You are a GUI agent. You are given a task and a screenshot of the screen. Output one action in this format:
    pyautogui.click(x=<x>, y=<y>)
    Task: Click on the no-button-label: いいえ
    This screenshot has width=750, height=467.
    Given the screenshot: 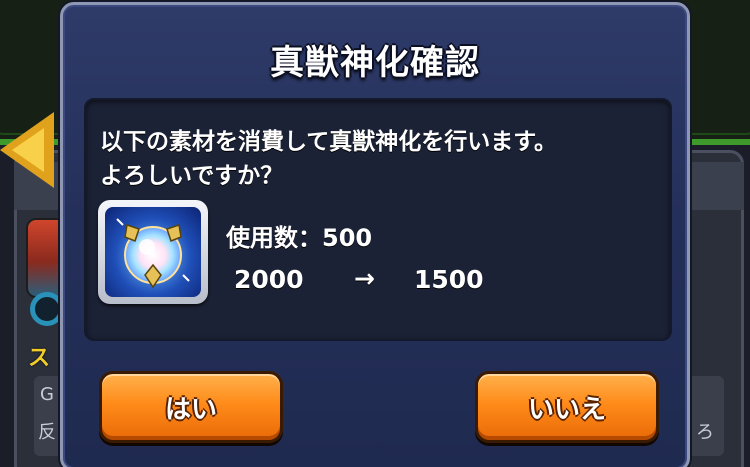 What is the action you would take?
    pyautogui.click(x=566, y=409)
    